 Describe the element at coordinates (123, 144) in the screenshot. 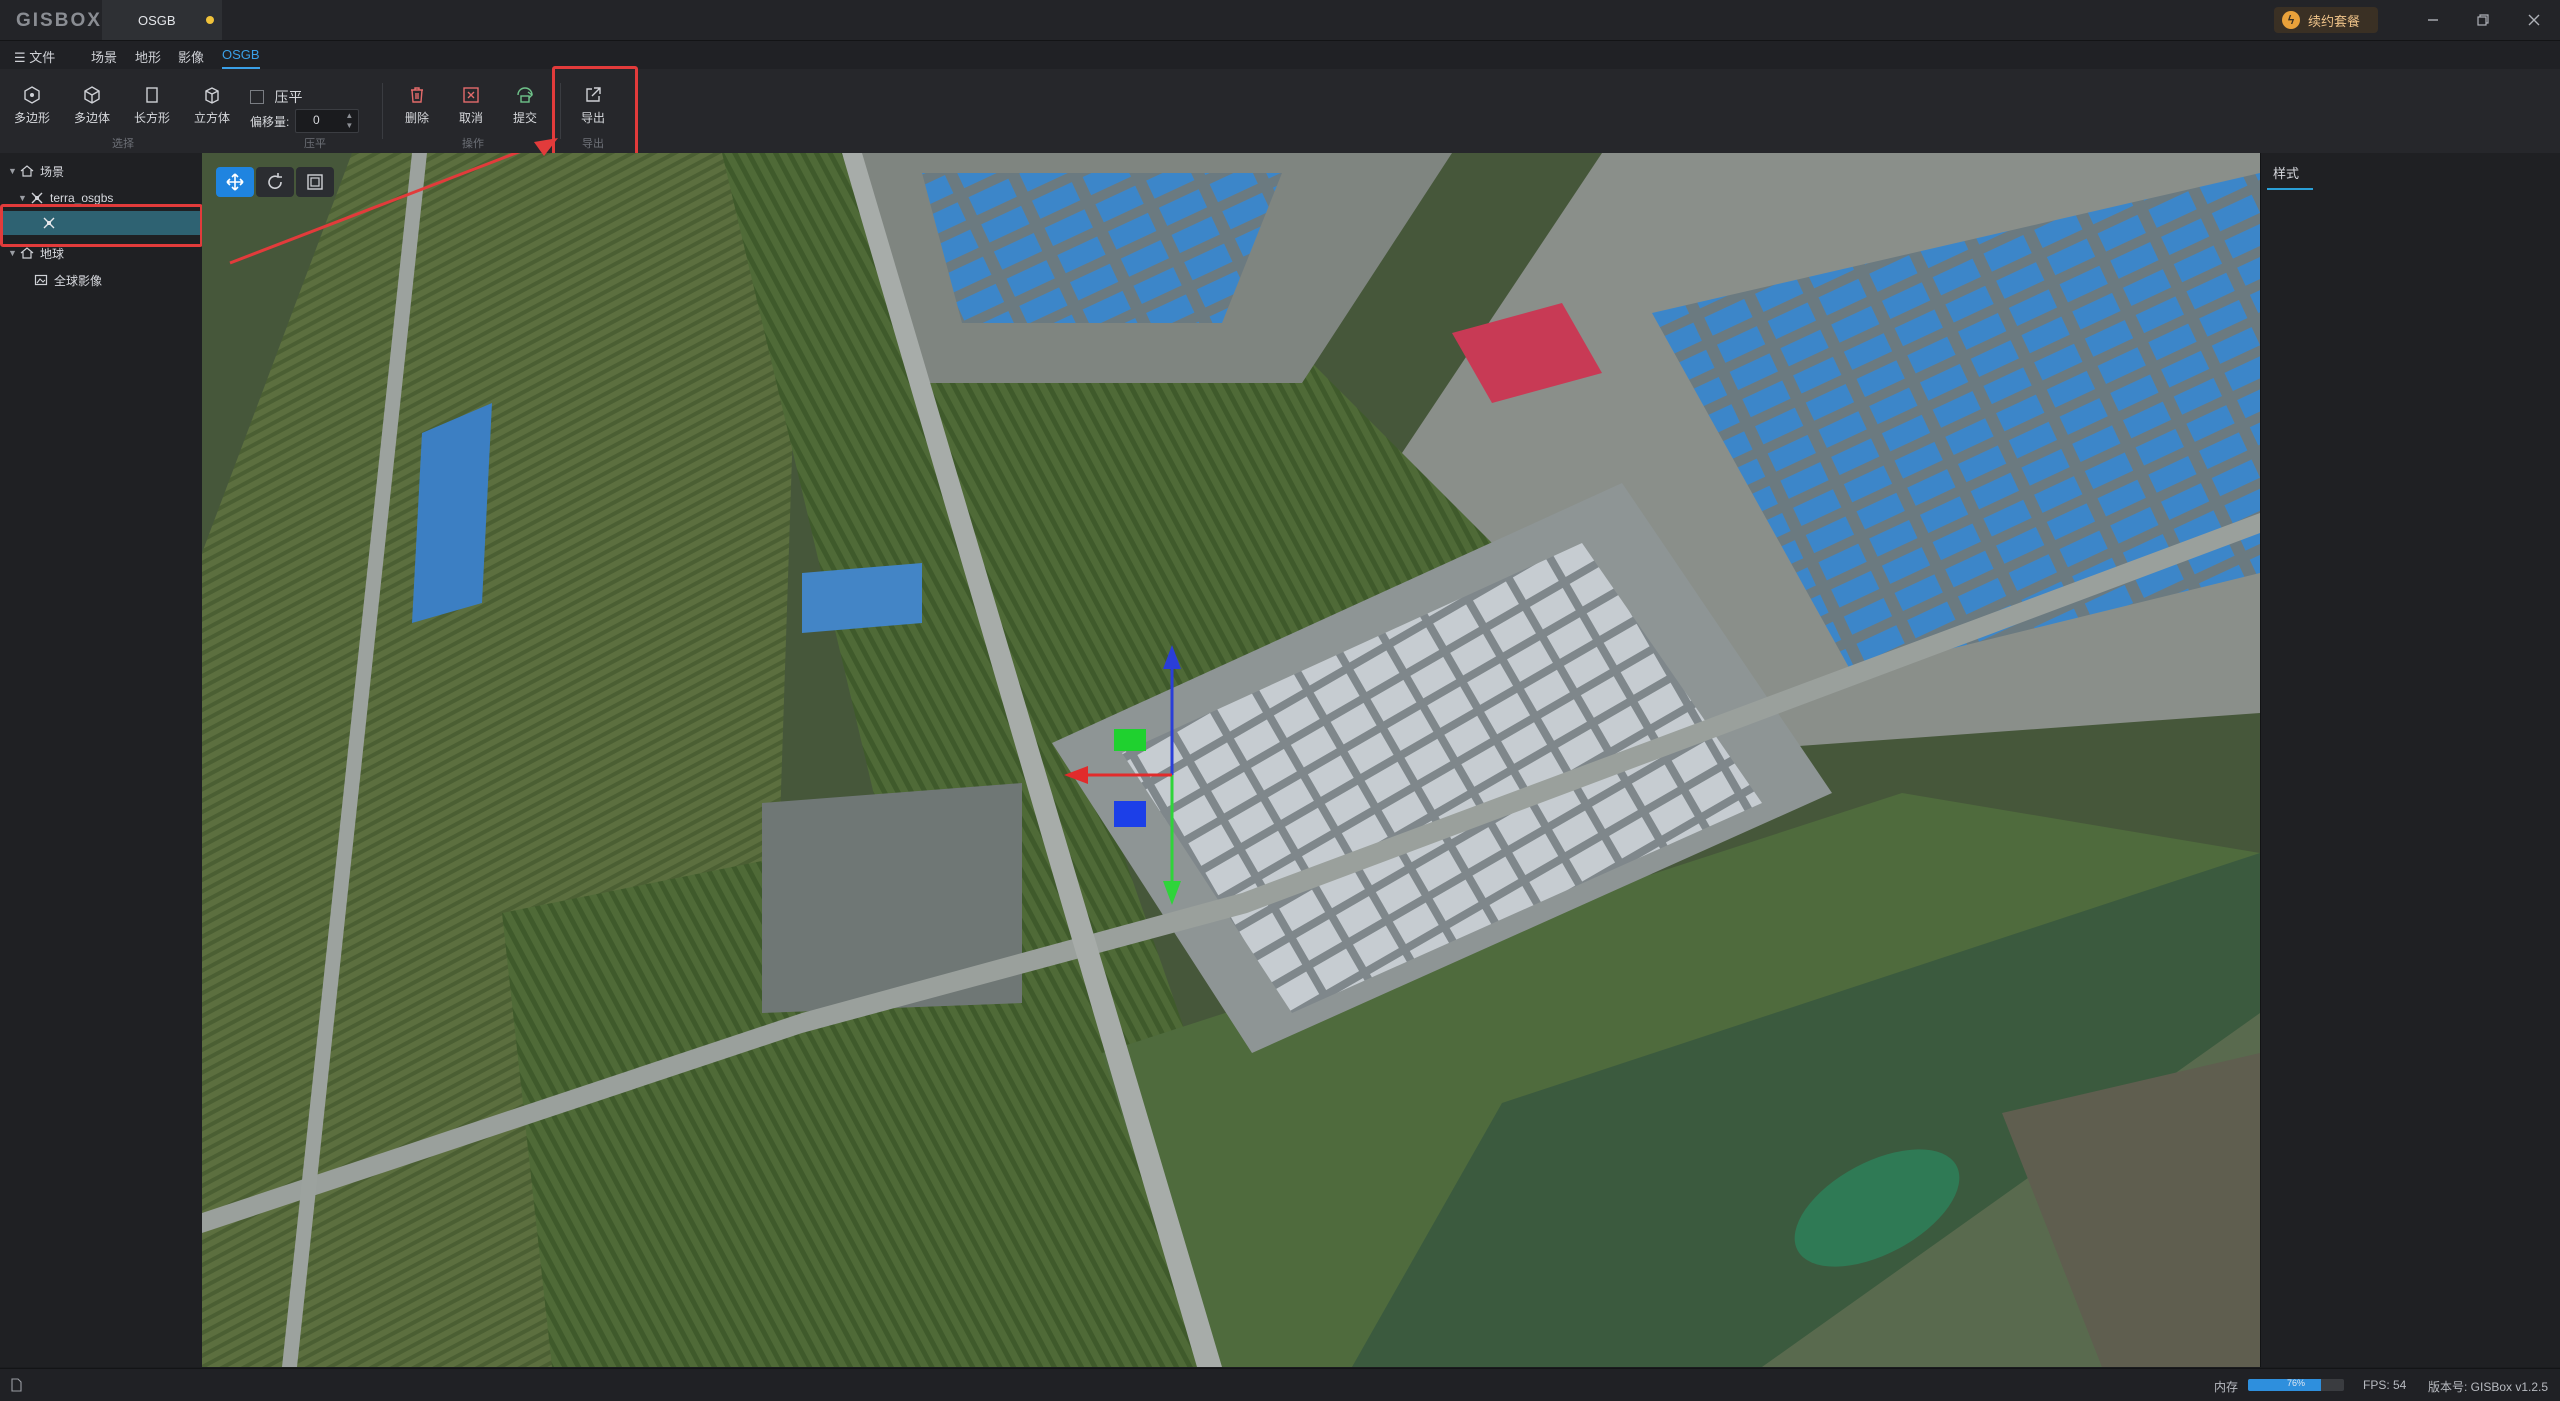

I see `group-label-select: 选择` at that location.